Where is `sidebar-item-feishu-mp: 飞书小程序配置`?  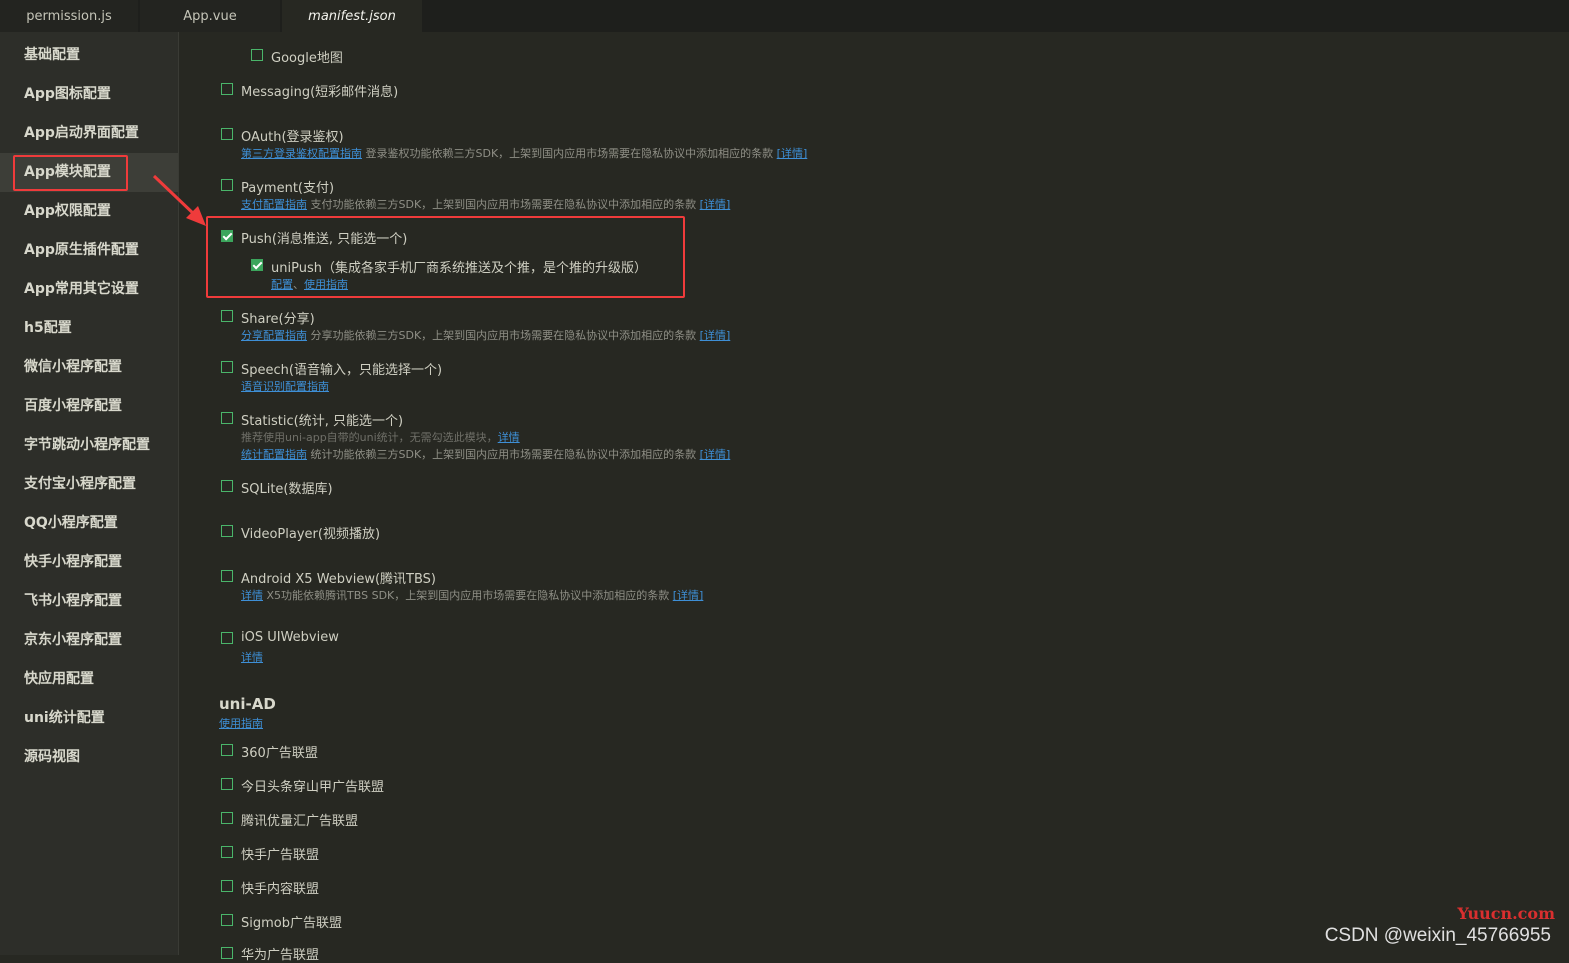 sidebar-item-feishu-mp: 飞书小程序配置 is located at coordinates (89, 601).